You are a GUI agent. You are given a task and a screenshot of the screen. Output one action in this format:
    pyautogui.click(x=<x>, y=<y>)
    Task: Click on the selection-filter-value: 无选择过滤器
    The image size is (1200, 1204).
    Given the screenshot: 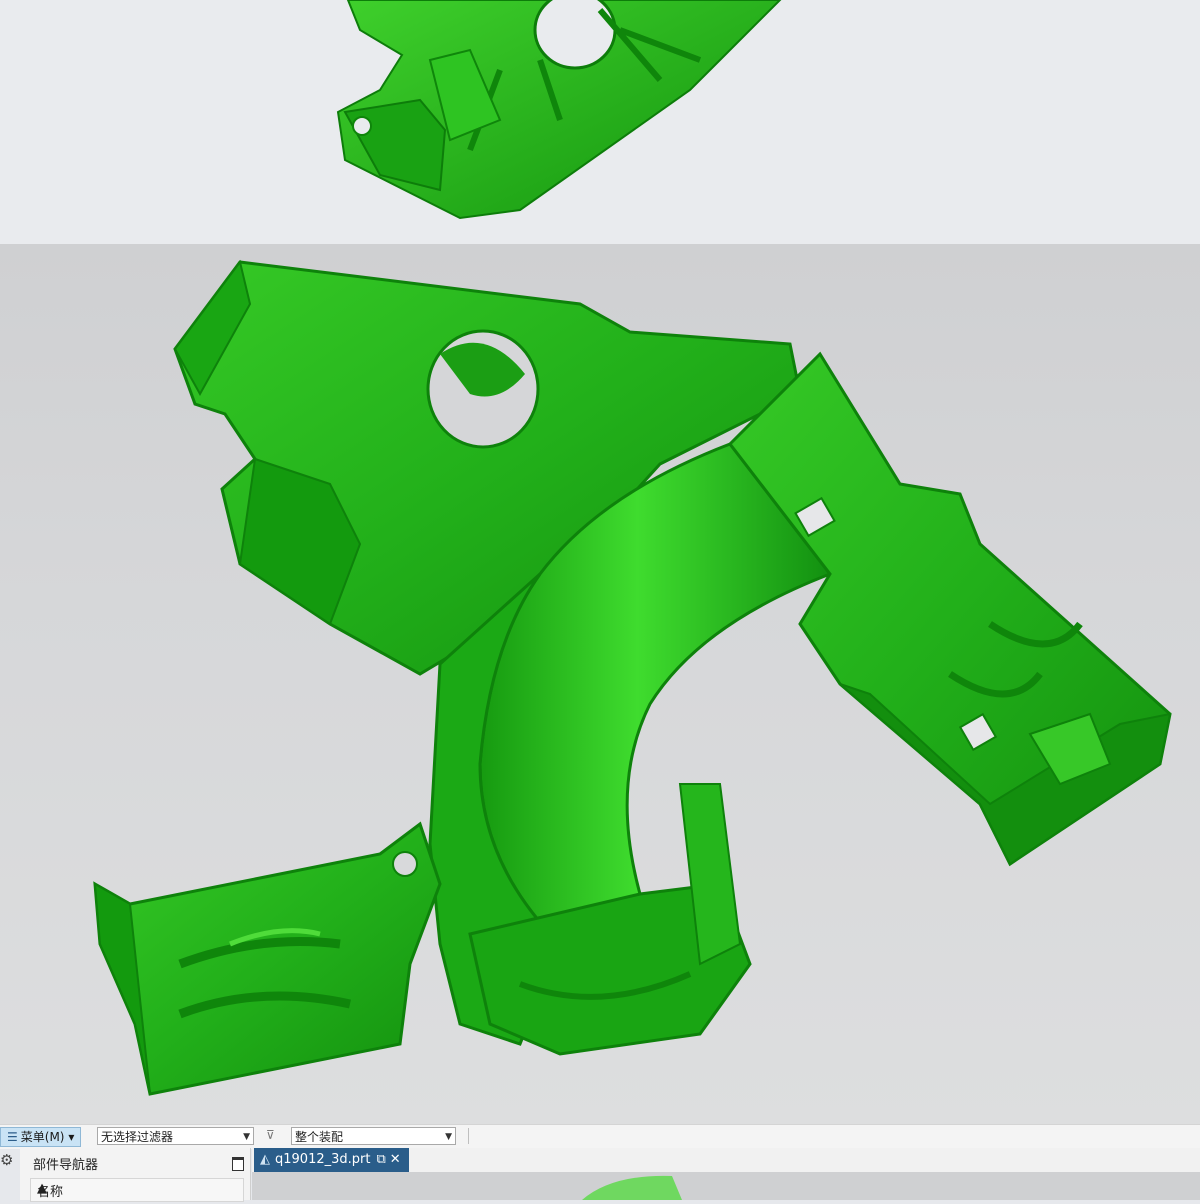 What is the action you would take?
    pyautogui.click(x=137, y=1137)
    